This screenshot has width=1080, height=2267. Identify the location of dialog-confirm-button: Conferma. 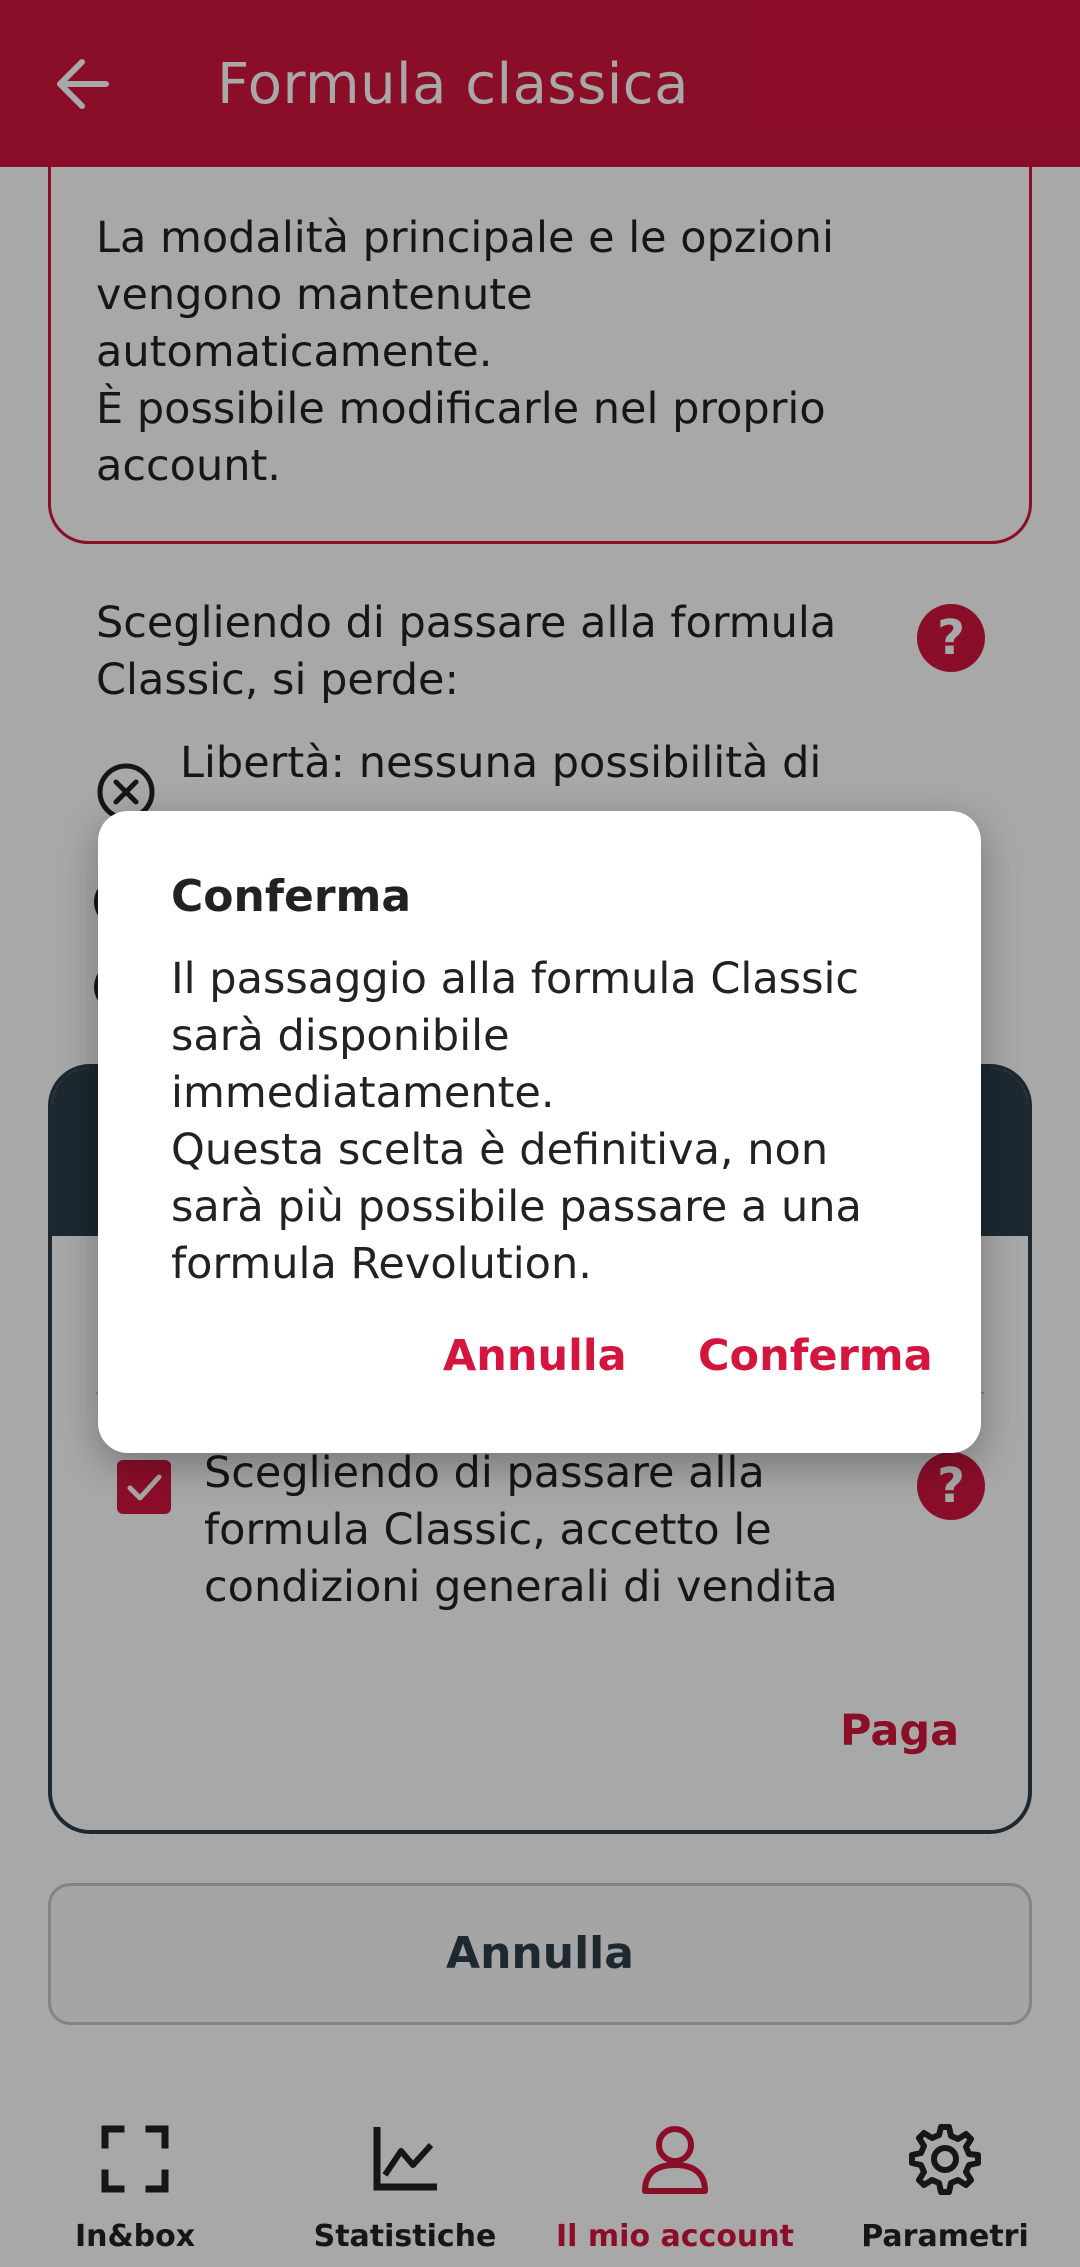
(815, 1356).